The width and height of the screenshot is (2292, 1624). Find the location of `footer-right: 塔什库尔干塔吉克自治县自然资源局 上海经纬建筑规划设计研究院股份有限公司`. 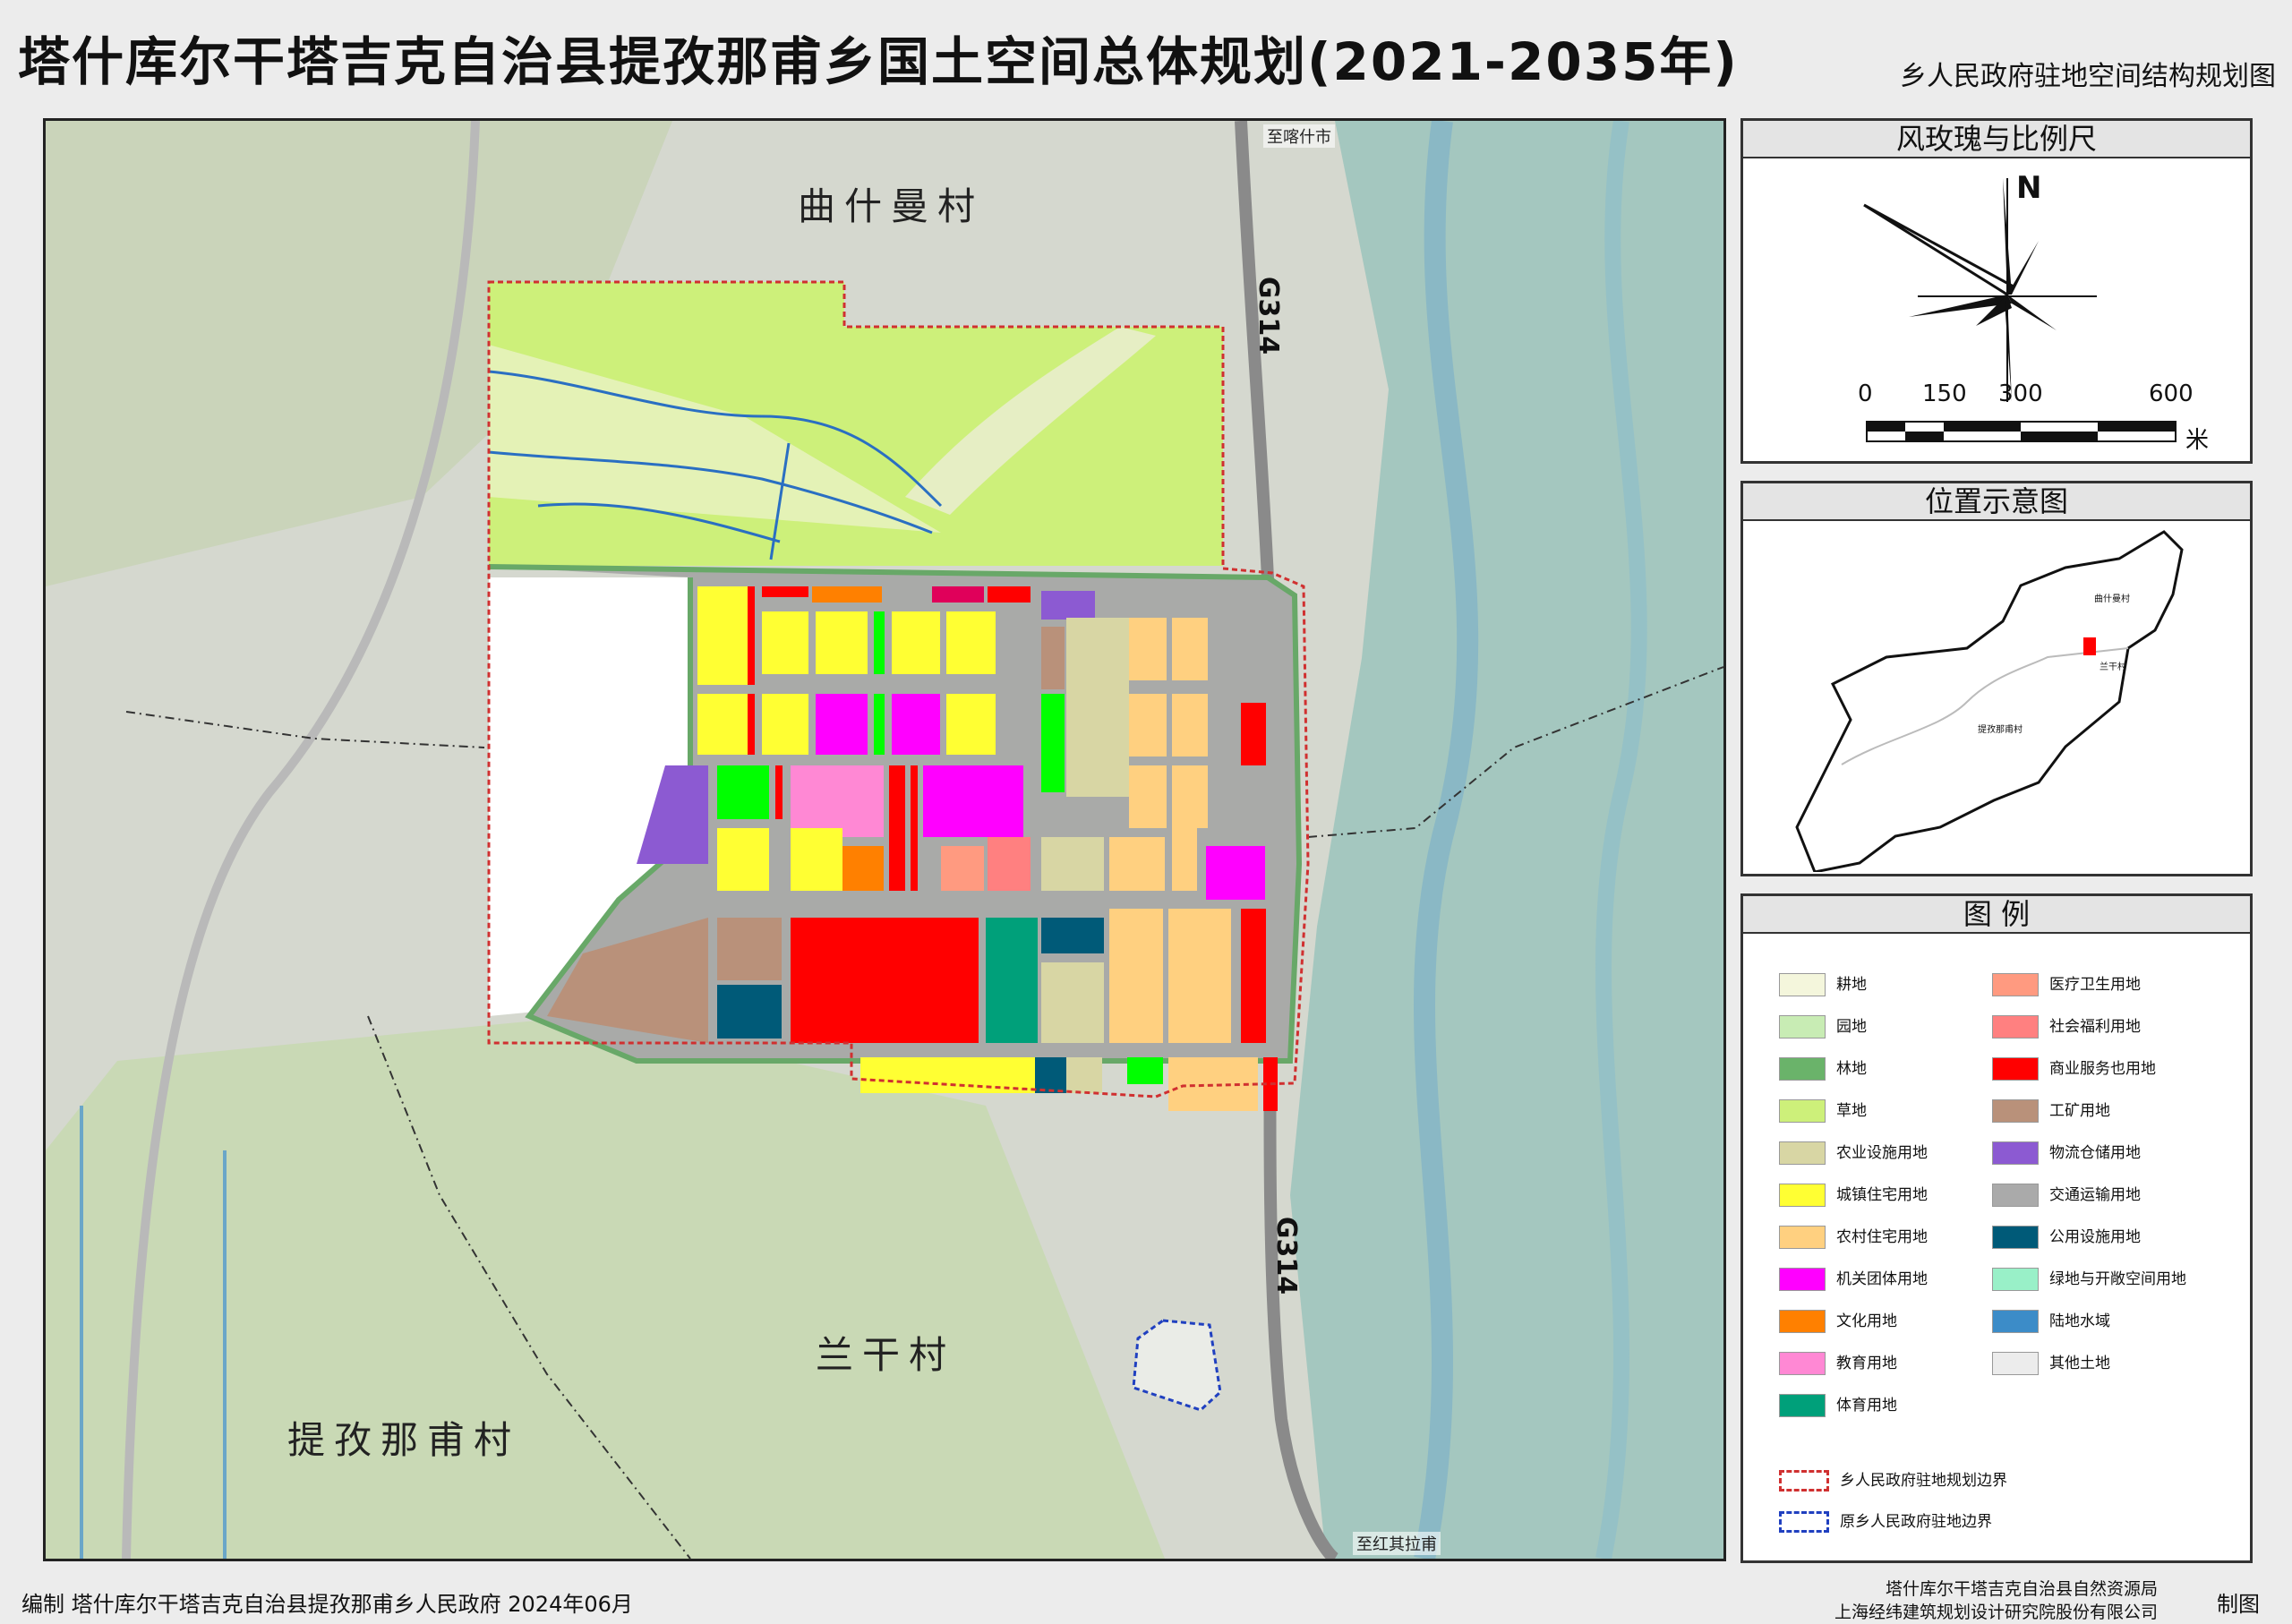

footer-right: 塔什库尔干塔吉克自治县自然资源局 上海经纬建筑规划设计研究院股份有限公司 is located at coordinates (1996, 1600).